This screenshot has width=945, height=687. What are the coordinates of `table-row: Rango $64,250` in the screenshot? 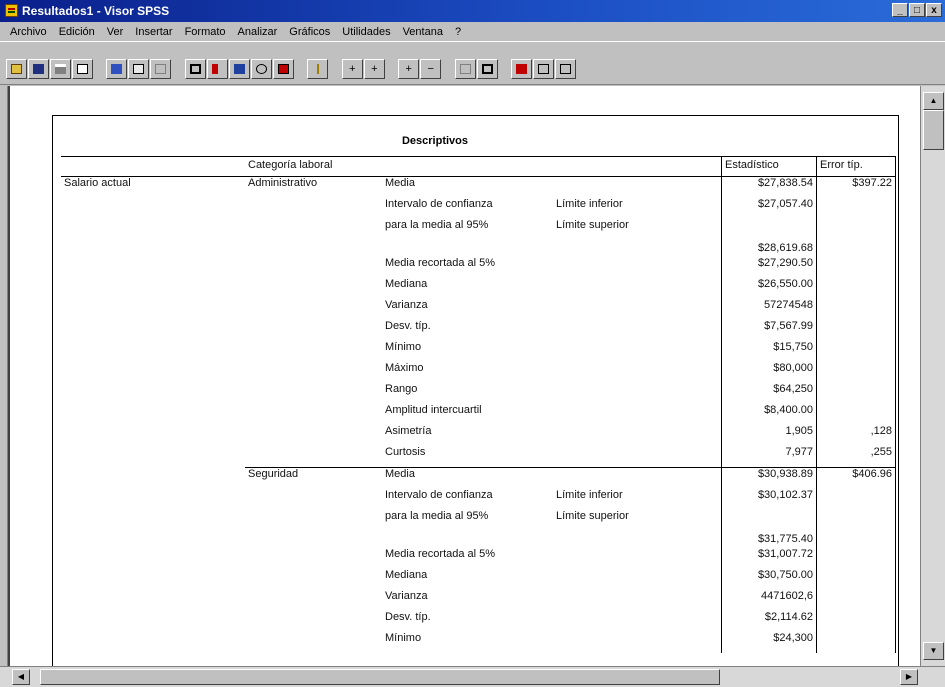 It's located at (478, 393).